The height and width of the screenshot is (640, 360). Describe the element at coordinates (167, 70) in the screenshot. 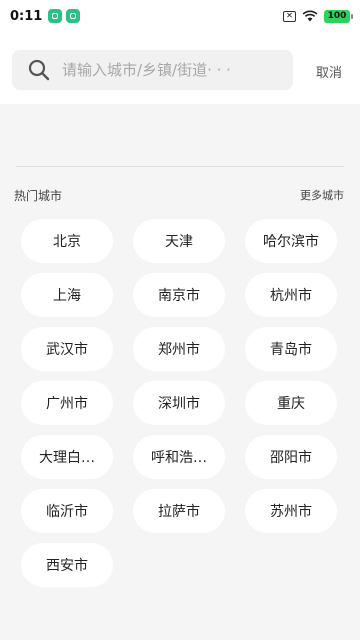

I see `search-input` at that location.